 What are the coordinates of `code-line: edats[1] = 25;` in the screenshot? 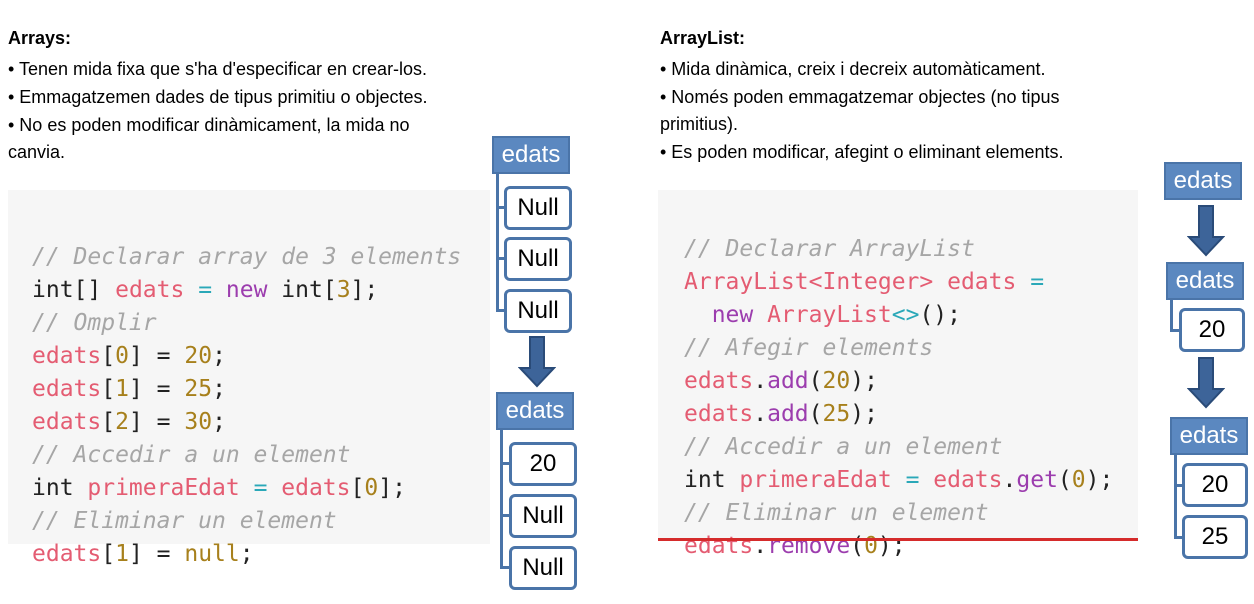 It's located at (261, 389).